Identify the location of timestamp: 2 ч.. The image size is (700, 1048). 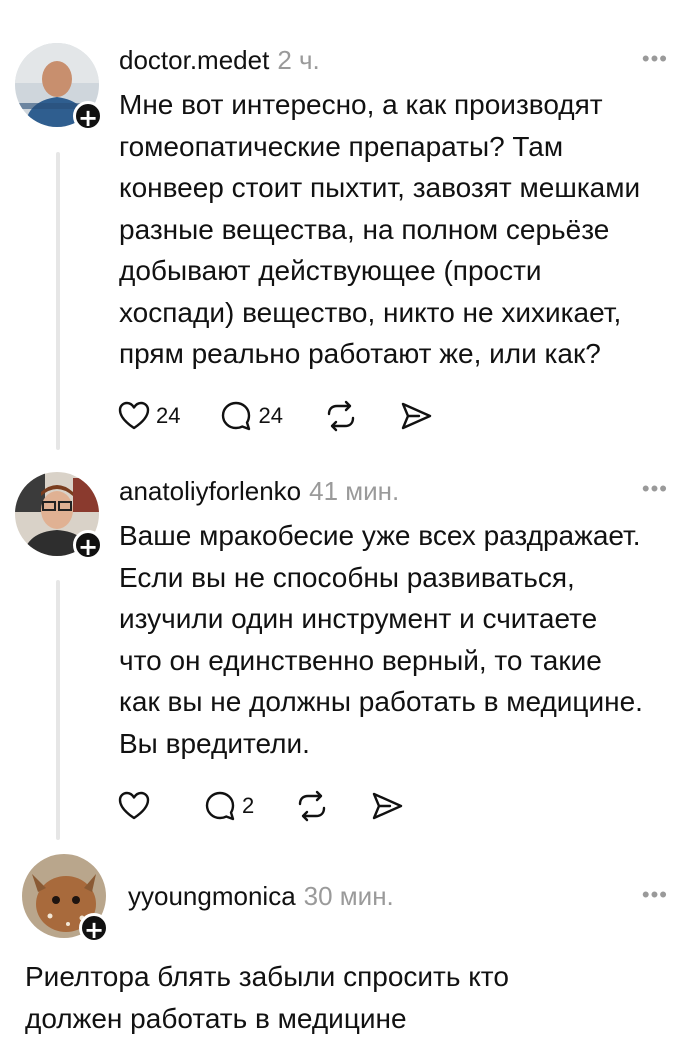
(298, 60).